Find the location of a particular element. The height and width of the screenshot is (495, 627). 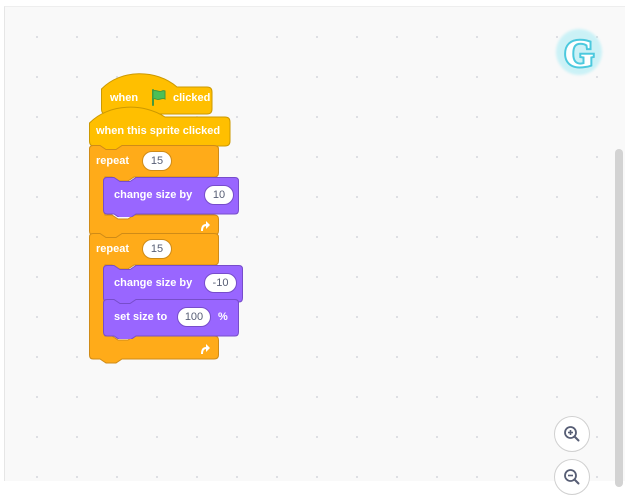

zoom-out-icon is located at coordinates (572, 477).